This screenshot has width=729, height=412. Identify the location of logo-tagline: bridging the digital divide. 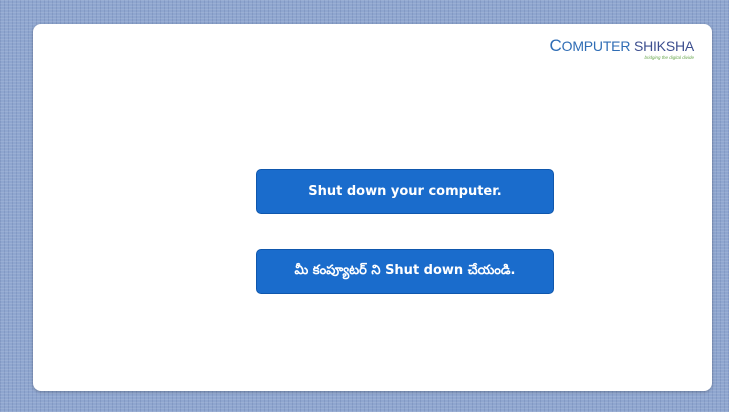
(669, 57).